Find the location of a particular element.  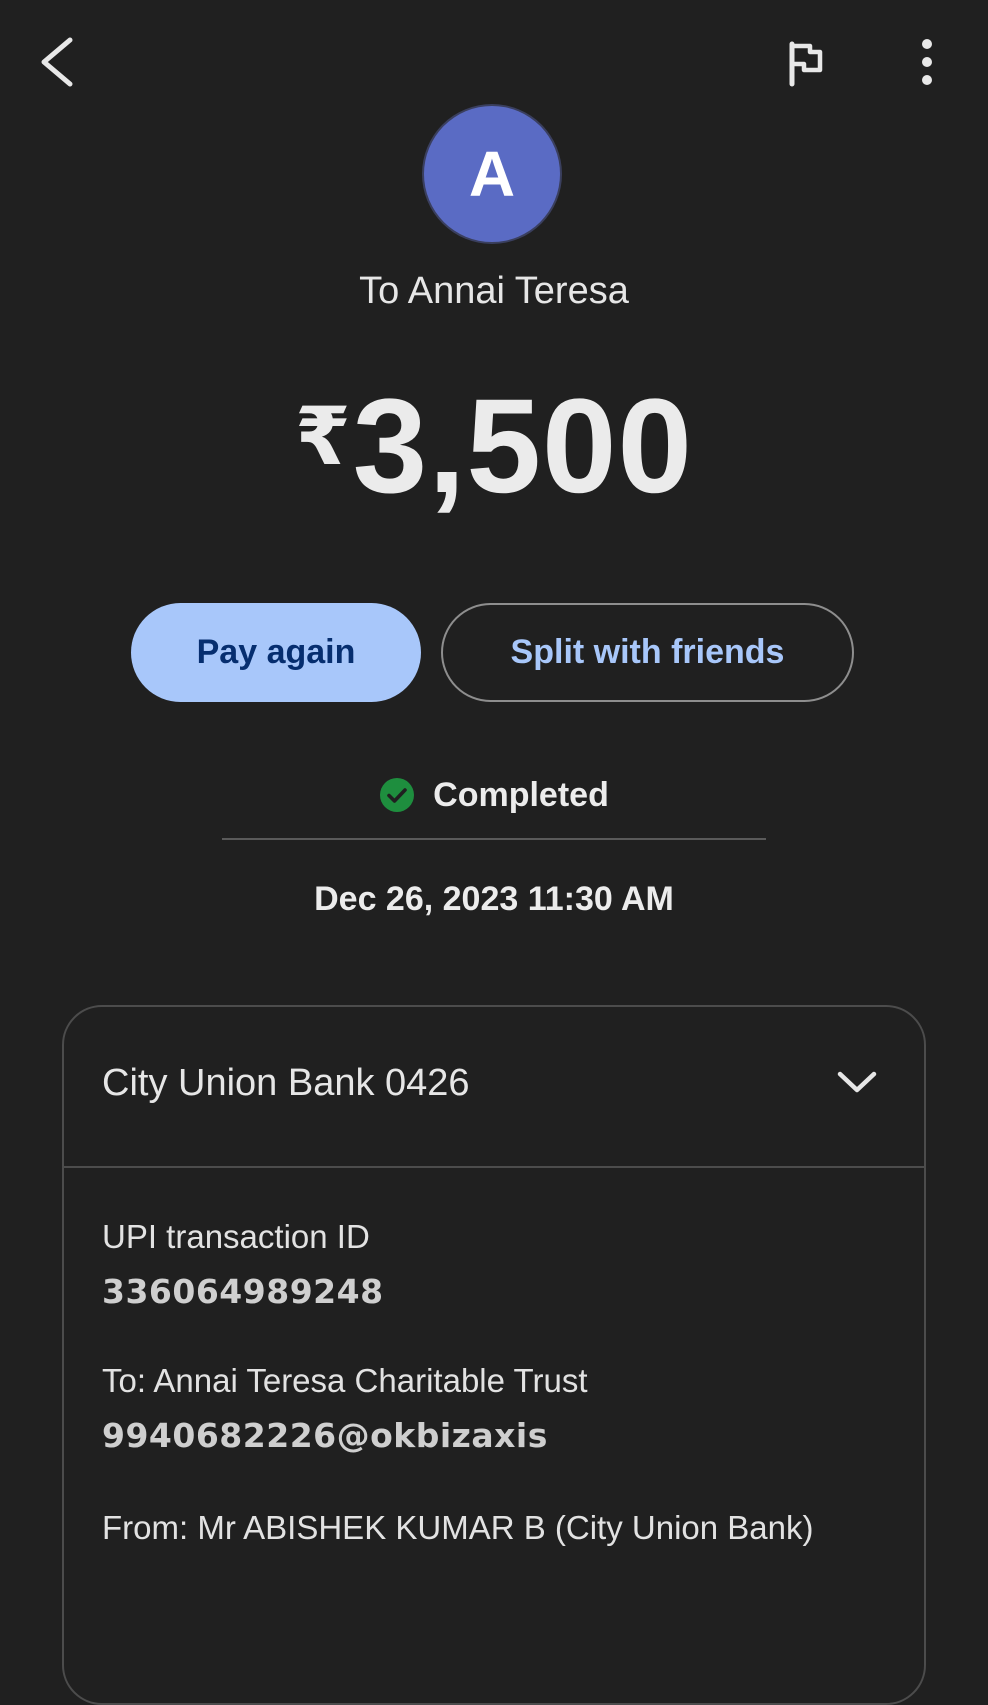

status-row: Completed is located at coordinates (494, 795).